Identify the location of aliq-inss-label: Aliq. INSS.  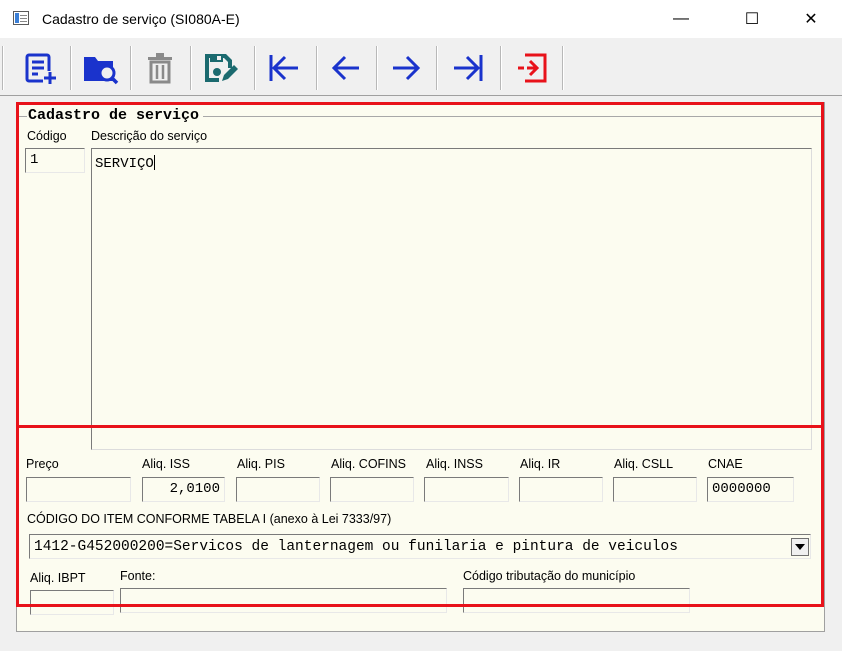
(454, 464).